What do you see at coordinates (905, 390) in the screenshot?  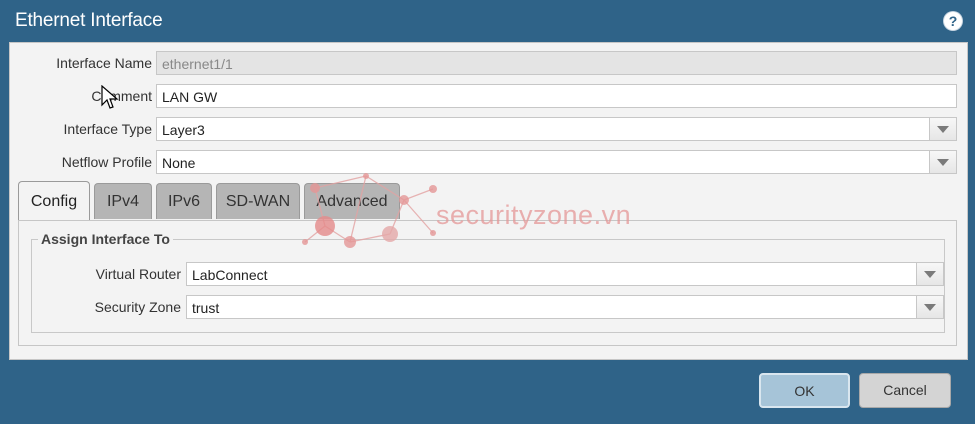 I see `cancel-button: Cancel` at bounding box center [905, 390].